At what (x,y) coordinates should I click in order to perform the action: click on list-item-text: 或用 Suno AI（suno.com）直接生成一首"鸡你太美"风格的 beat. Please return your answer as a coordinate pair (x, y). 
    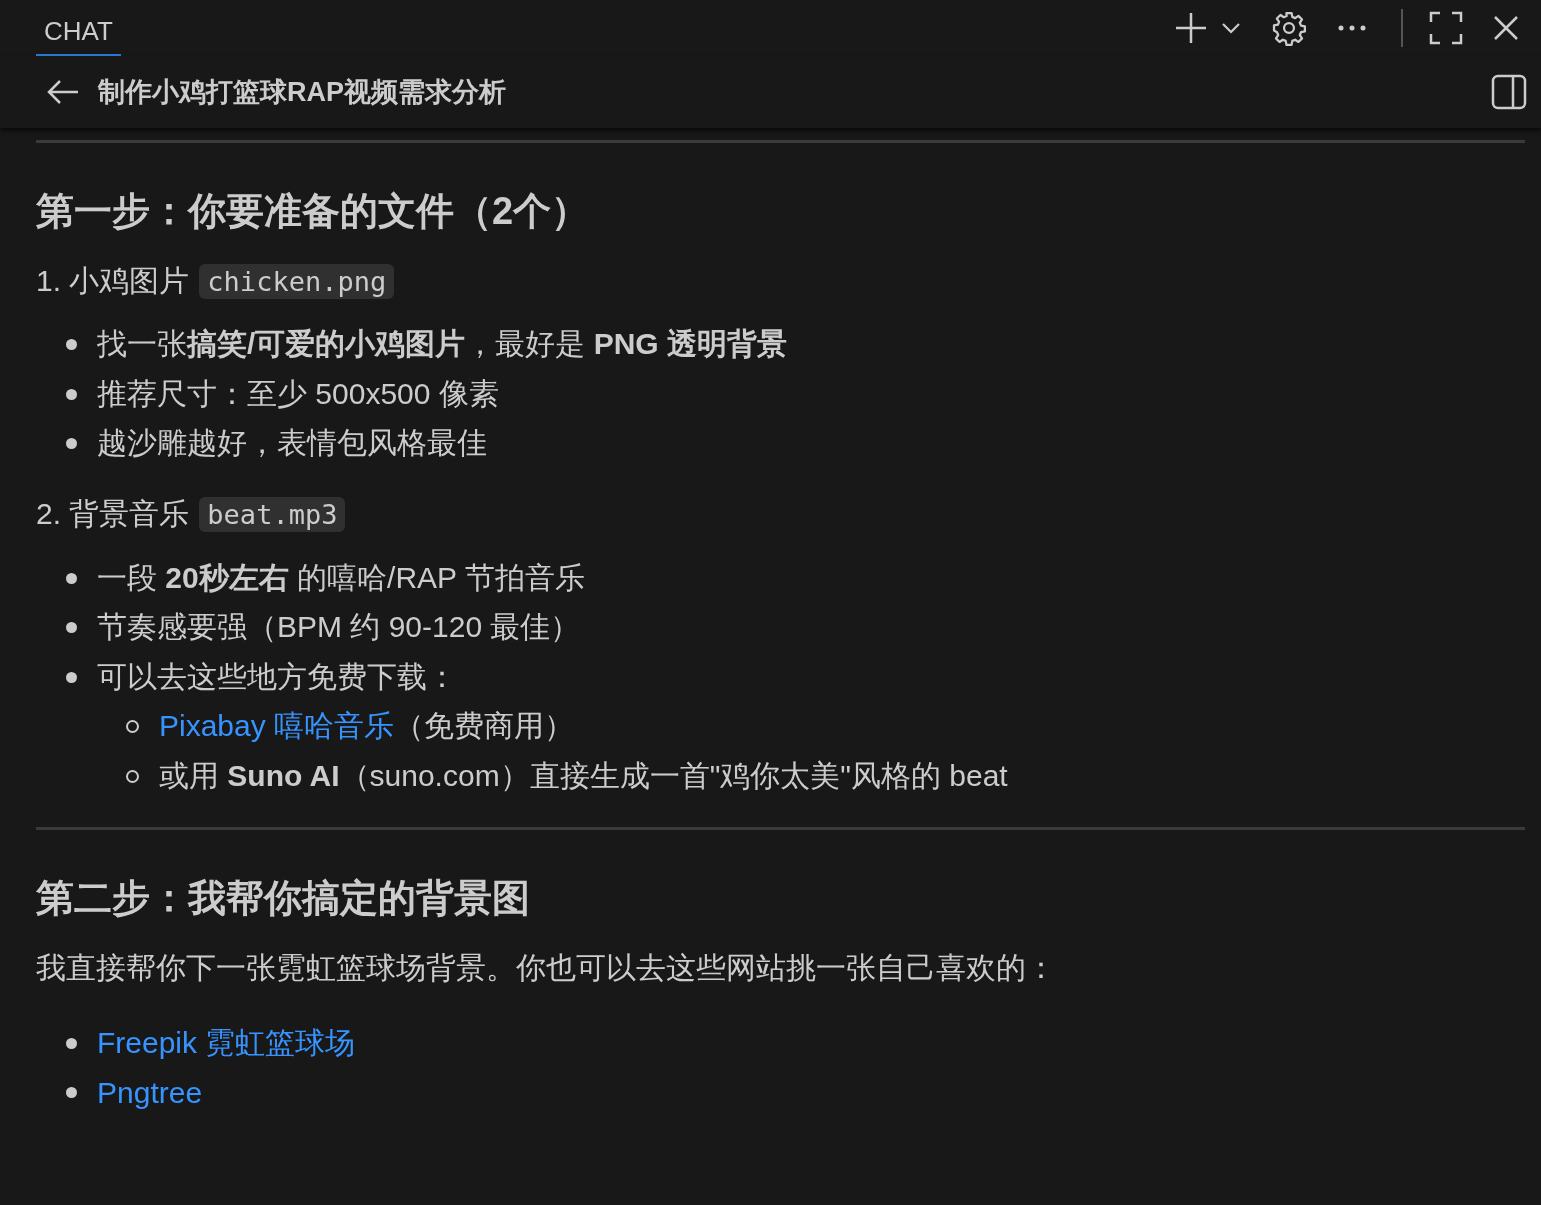
    Looking at the image, I should click on (583, 775).